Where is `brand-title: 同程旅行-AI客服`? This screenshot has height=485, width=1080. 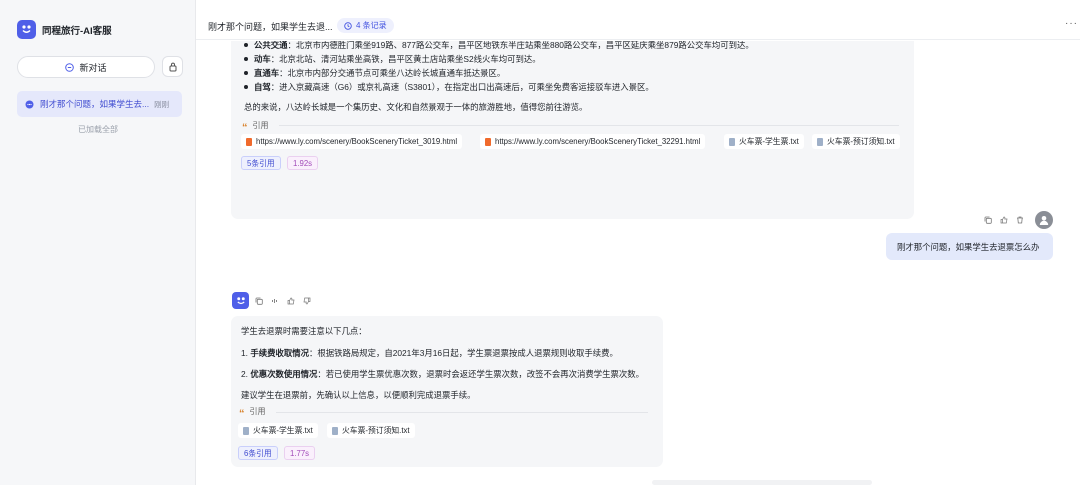
brand-title: 同程旅行-AI客服 is located at coordinates (77, 31).